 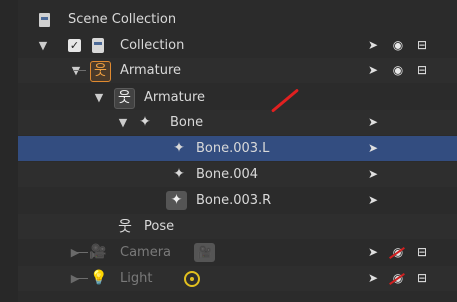 I want to click on armature-data-icon: 웃, so click(x=124, y=98).